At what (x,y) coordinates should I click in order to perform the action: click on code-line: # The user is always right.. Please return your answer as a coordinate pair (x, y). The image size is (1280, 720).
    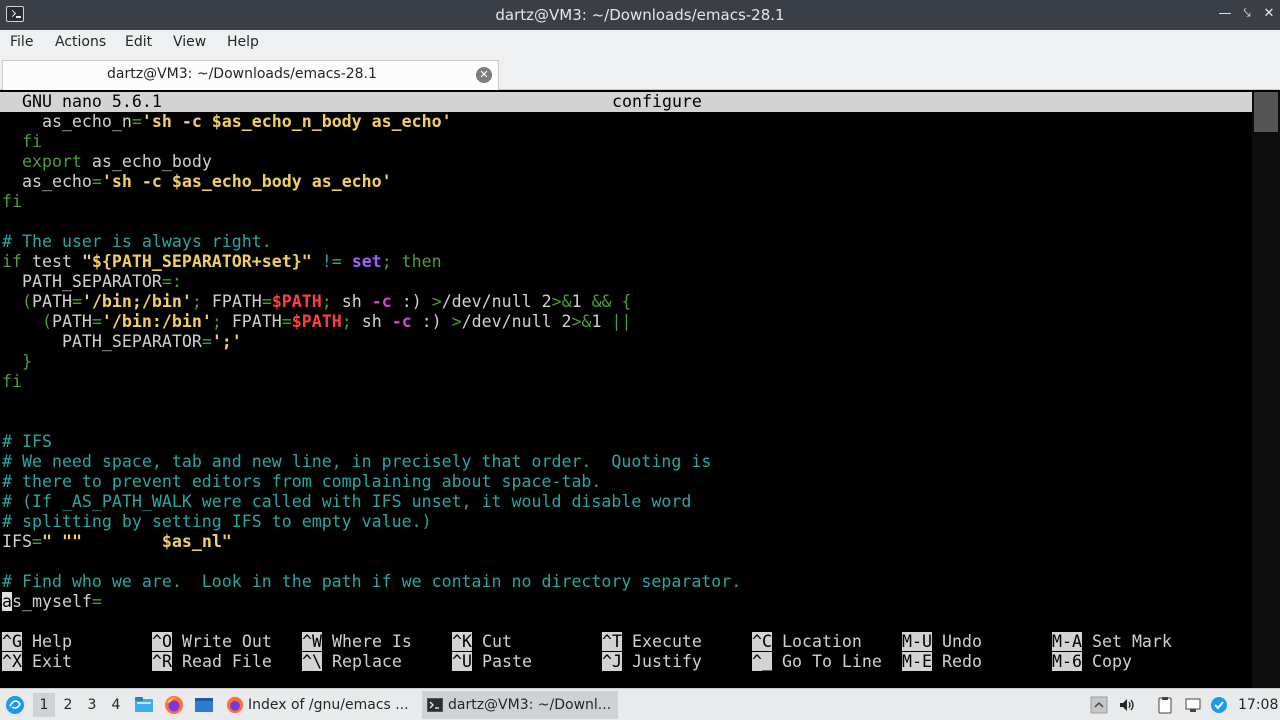
    Looking at the image, I should click on (137, 241).